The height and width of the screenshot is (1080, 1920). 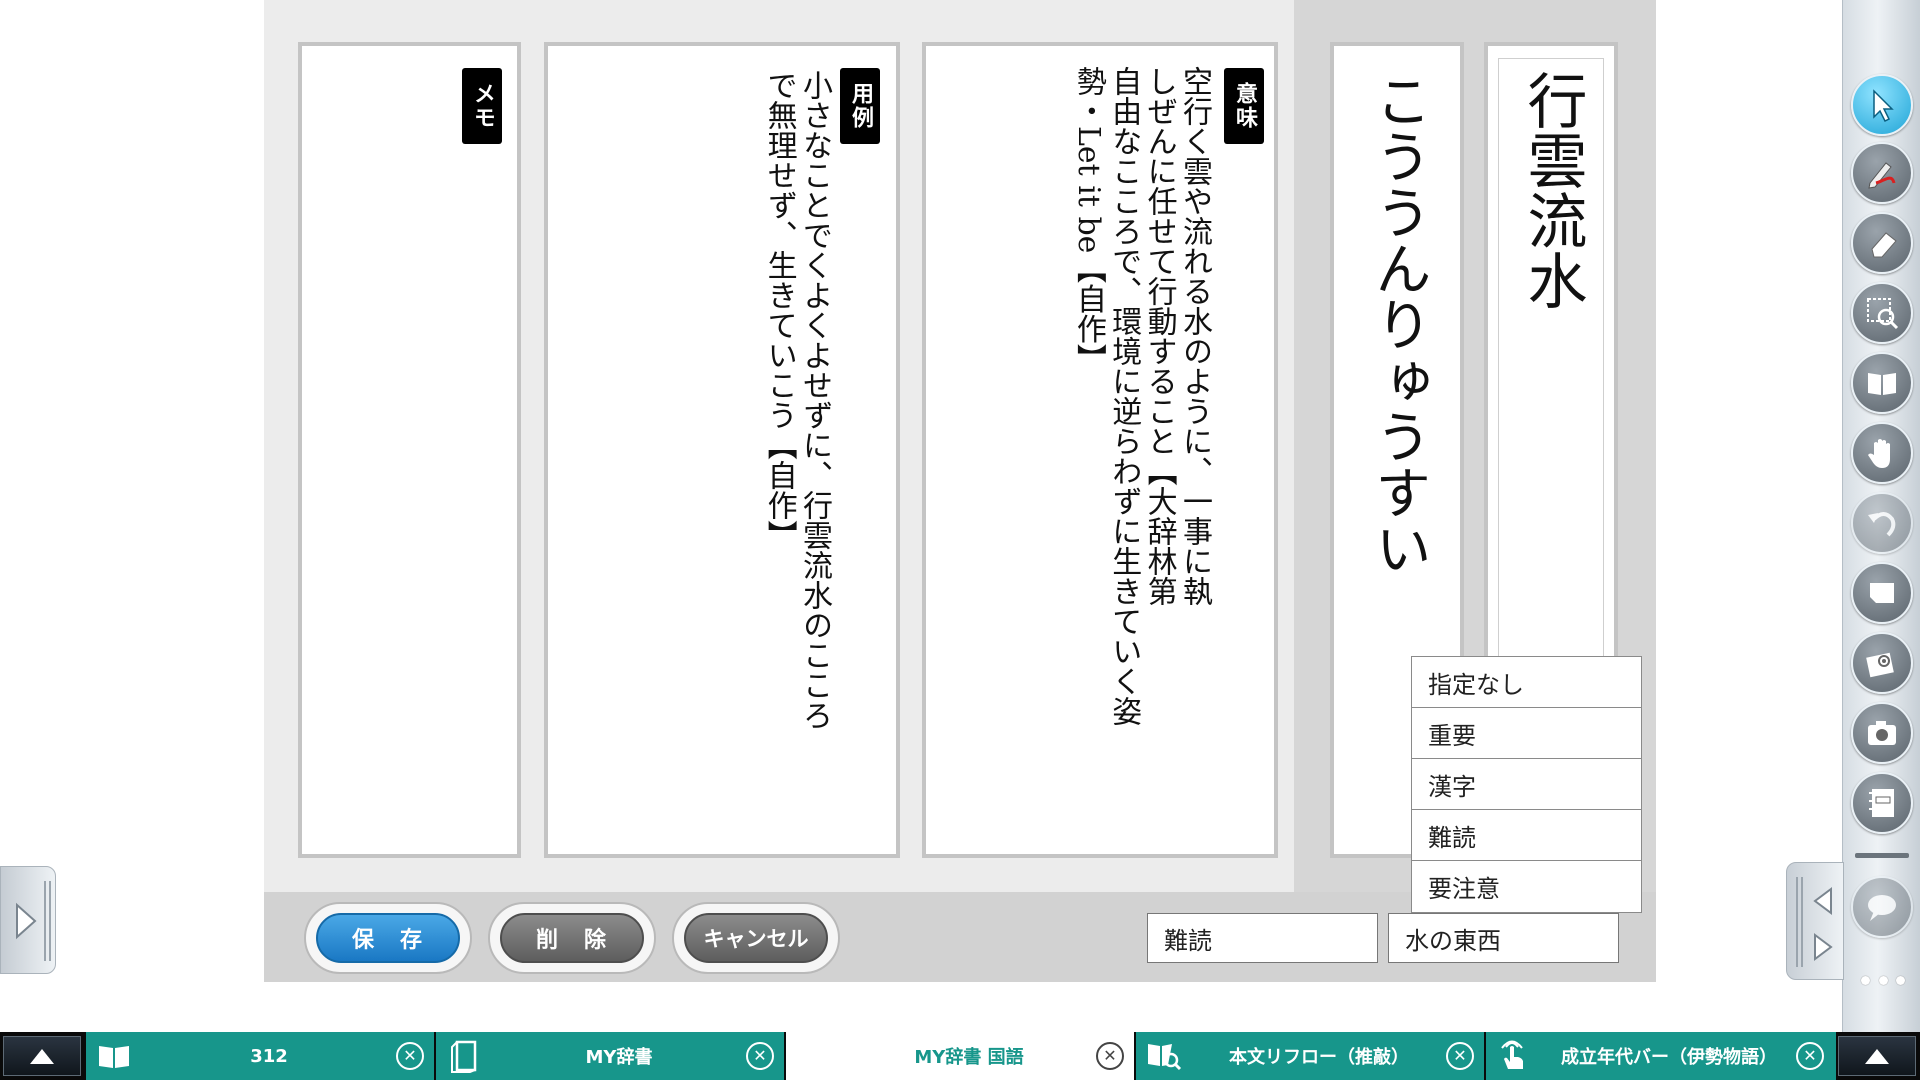 What do you see at coordinates (1815, 921) in the screenshot?
I see `page-nav-tab` at bounding box center [1815, 921].